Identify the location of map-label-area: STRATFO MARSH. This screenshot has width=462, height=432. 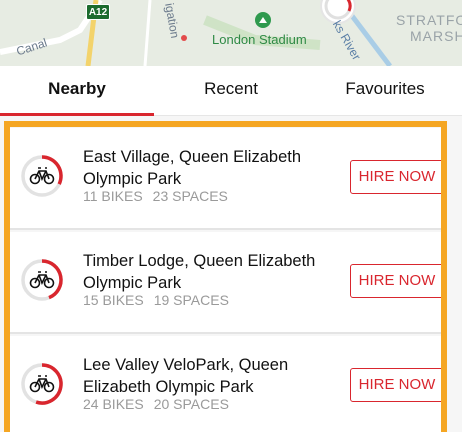
(429, 28).